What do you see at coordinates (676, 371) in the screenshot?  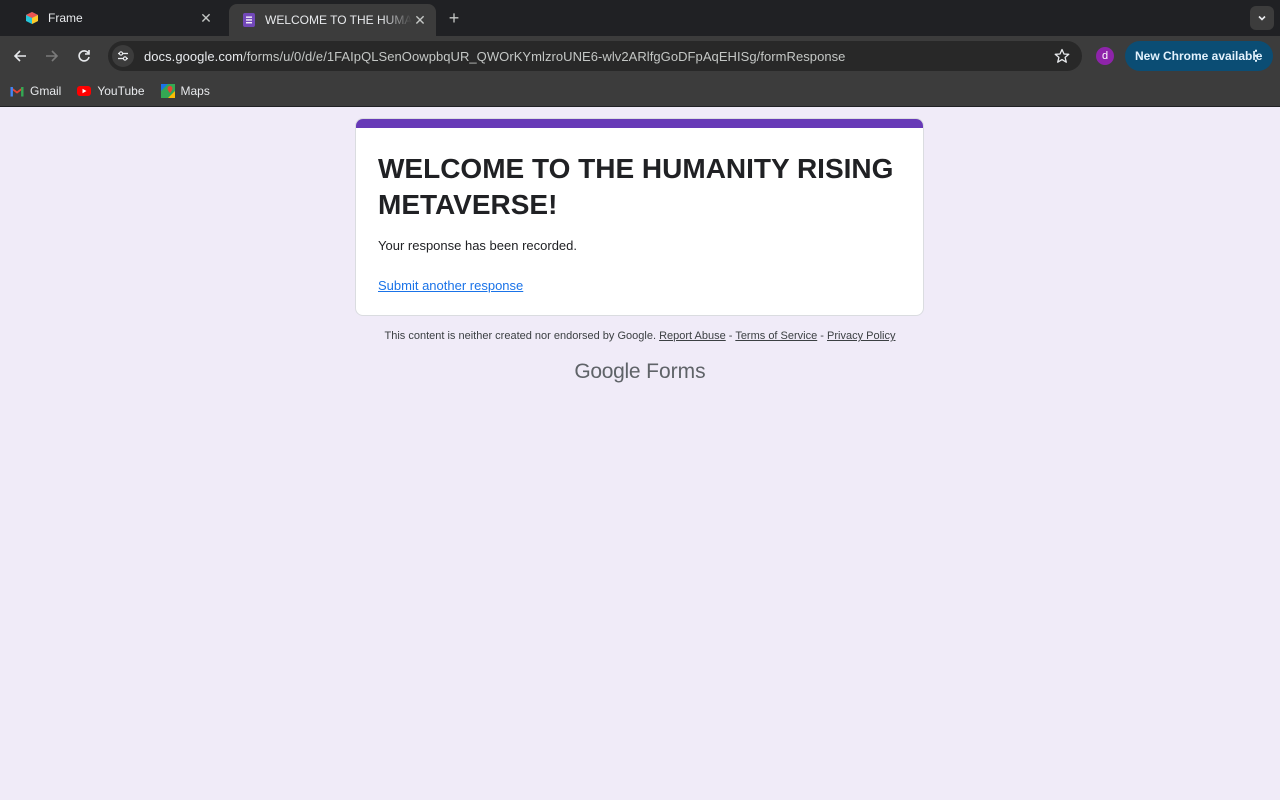 I see `brand-forms: Forms` at bounding box center [676, 371].